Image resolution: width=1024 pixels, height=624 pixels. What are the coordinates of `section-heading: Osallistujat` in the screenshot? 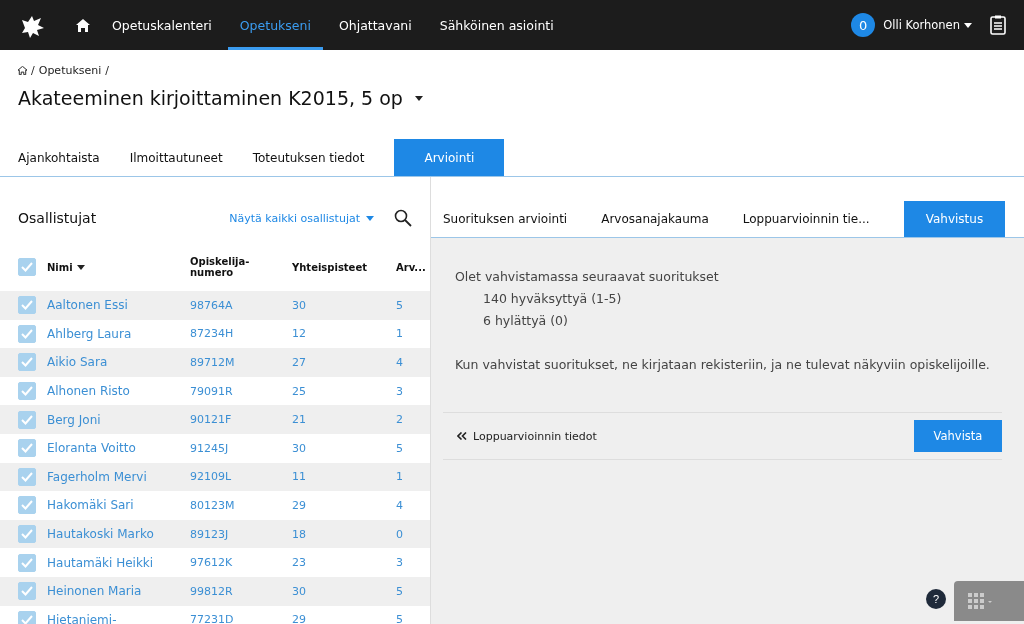 It's located at (58, 218).